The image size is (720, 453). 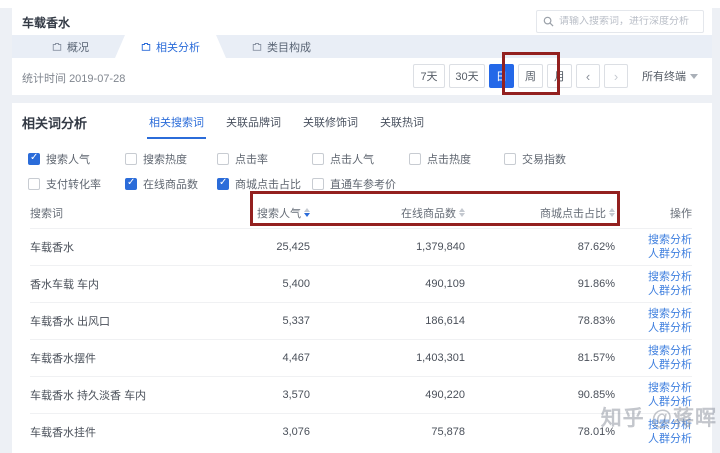 What do you see at coordinates (46, 213) in the screenshot?
I see `col-keyword: 搜索词` at bounding box center [46, 213].